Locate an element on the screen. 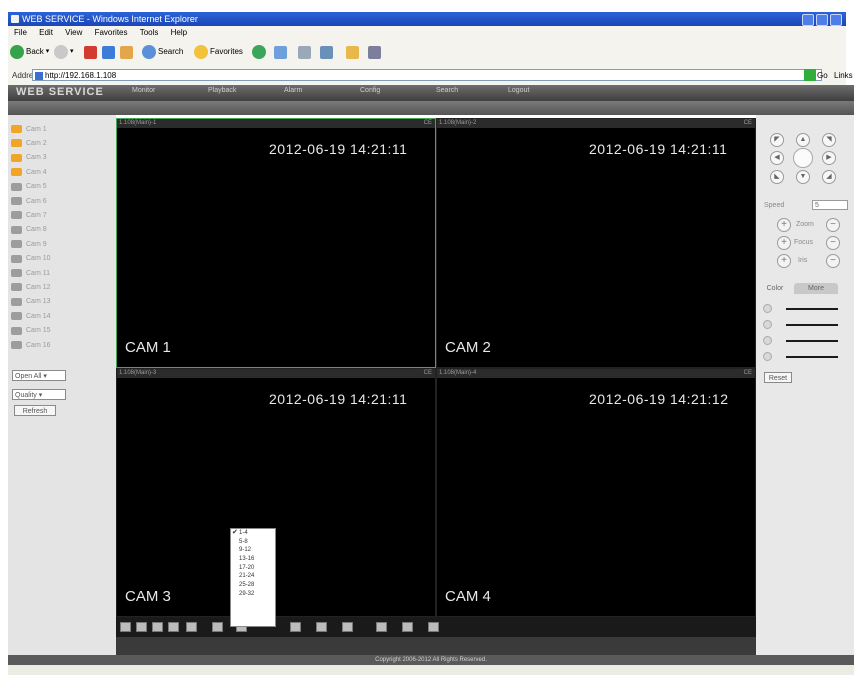 The width and height of the screenshot is (854, 675). reset-button: Reset is located at coordinates (778, 377).